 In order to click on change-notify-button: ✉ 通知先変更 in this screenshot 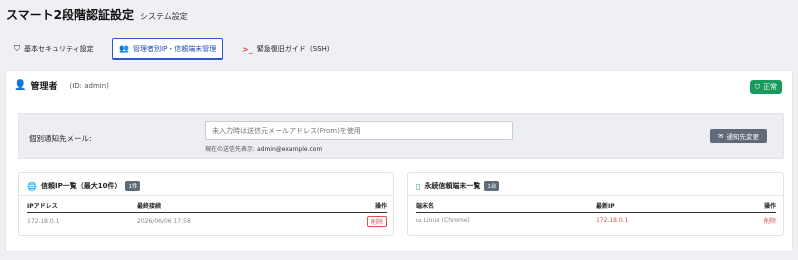, I will do `click(738, 136)`.